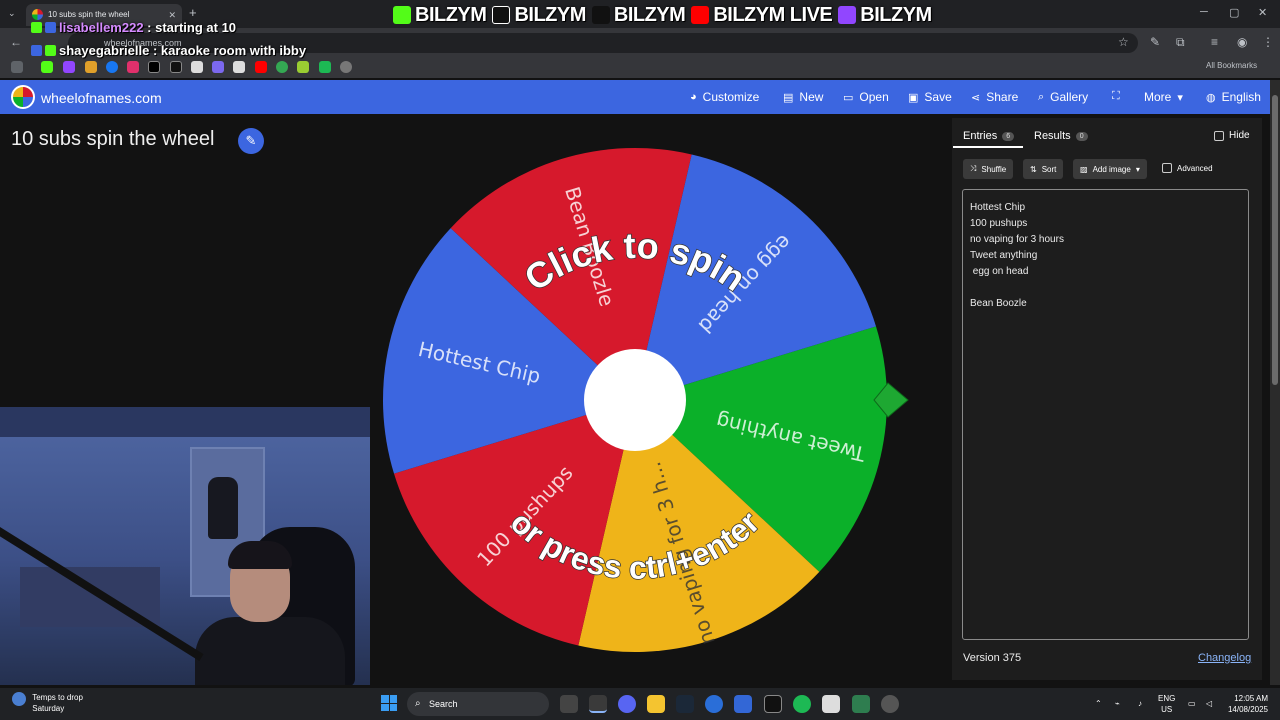 The image size is (1280, 720). Describe the element at coordinates (176, 67) in the screenshot. I see `tiktok-bookmark-icon` at that location.